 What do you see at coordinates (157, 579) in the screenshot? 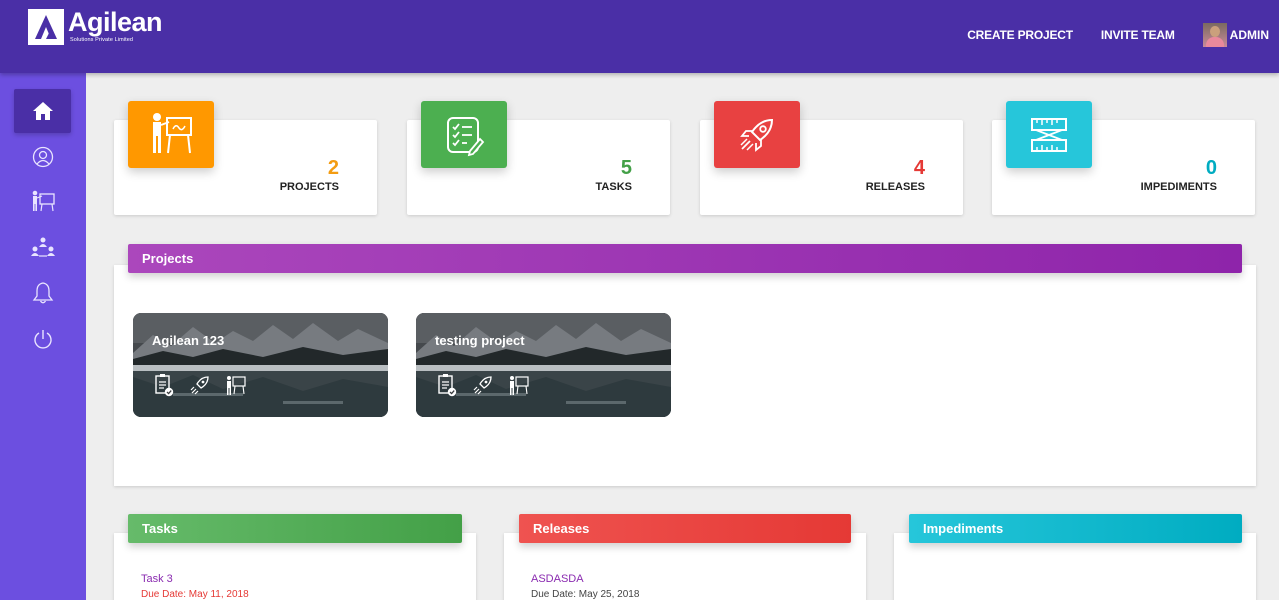
I see `task-item-title: Task 3` at bounding box center [157, 579].